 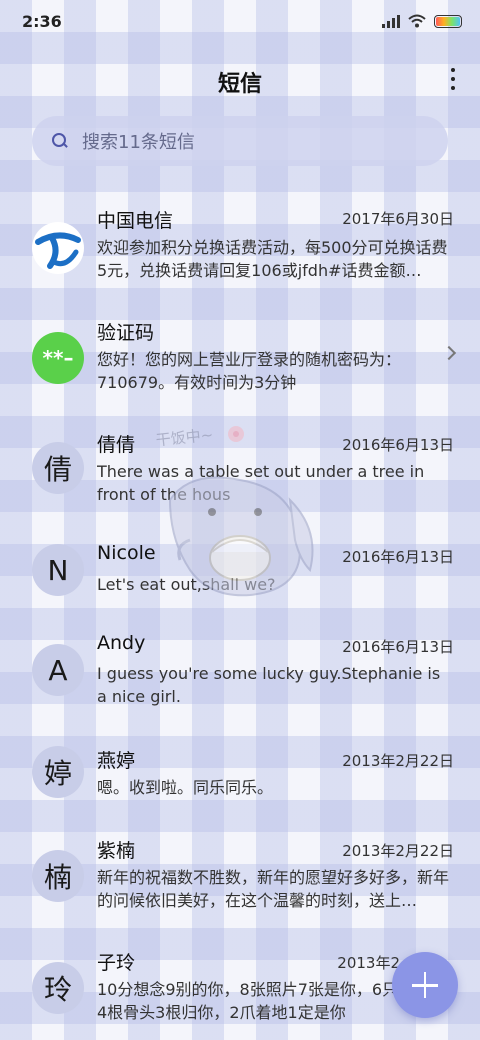 What do you see at coordinates (58, 570) in the screenshot?
I see `avatar: N` at bounding box center [58, 570].